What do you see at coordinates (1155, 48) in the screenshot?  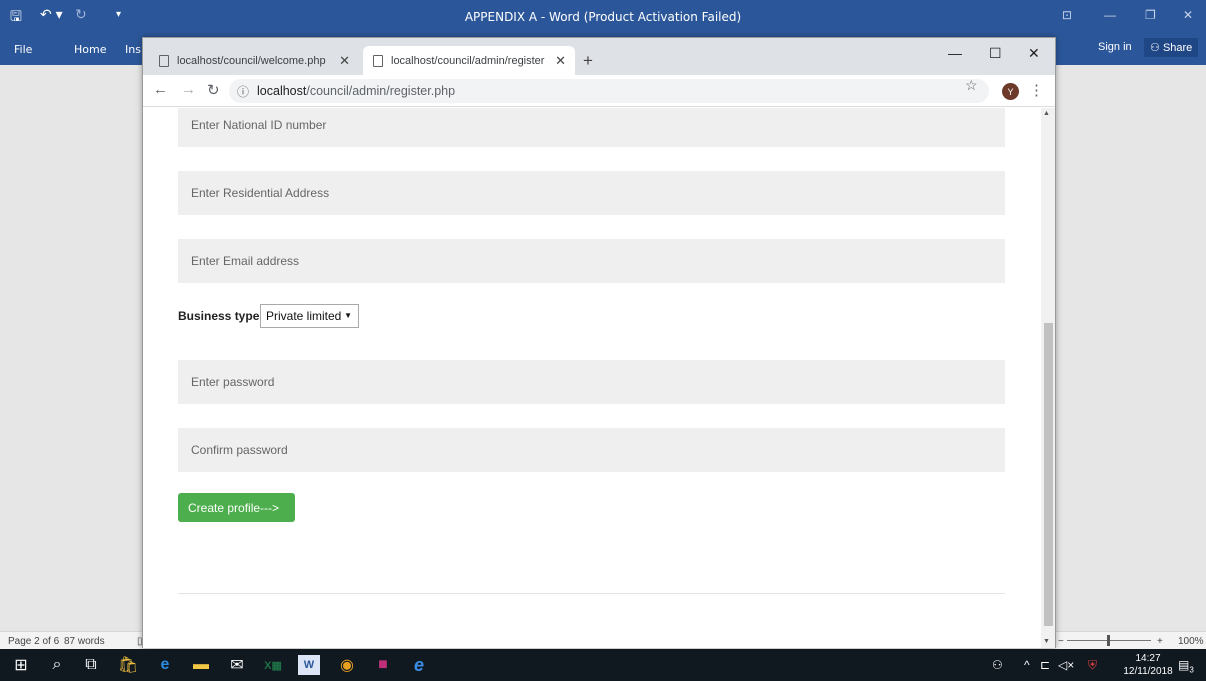 I see `person-icon: ⚇` at bounding box center [1155, 48].